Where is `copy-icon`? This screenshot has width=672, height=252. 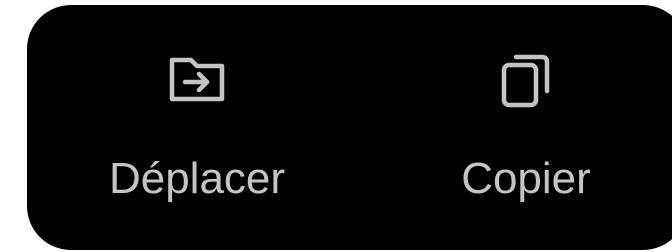 copy-icon is located at coordinates (526, 79).